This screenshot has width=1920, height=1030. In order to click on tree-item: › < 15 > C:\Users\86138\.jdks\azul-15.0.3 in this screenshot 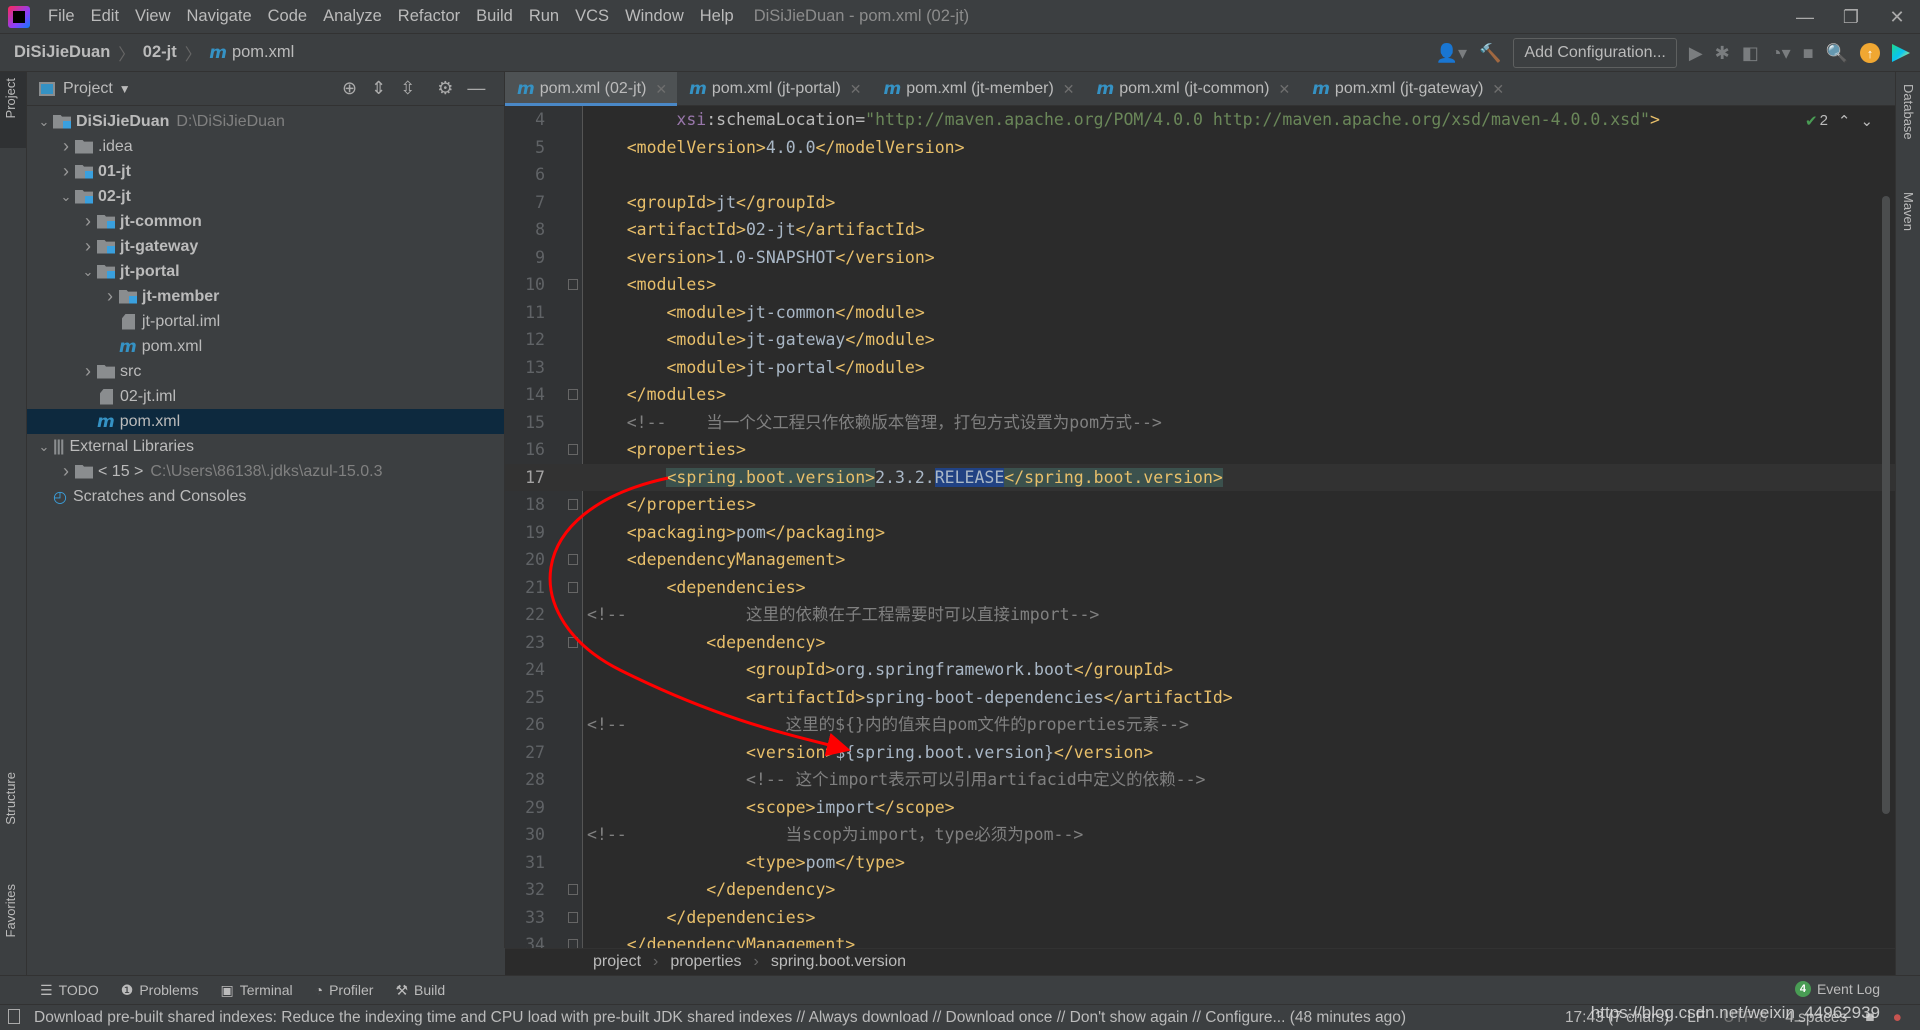, I will do `click(265, 471)`.